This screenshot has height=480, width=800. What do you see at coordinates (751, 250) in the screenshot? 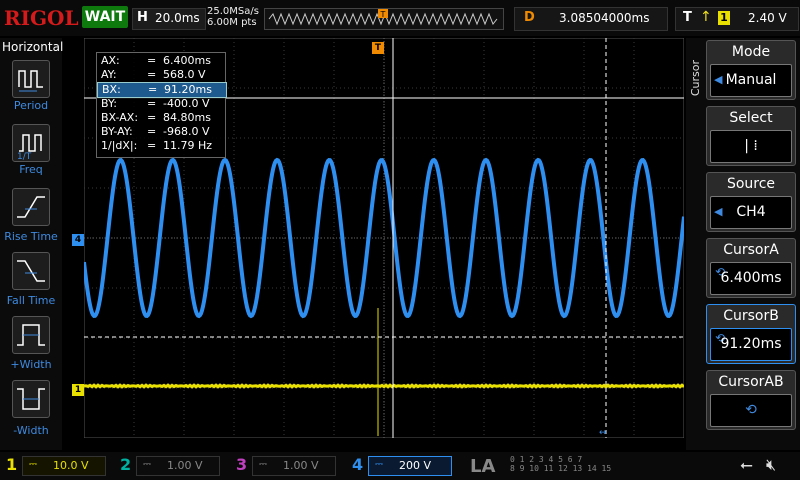
I see `cursor-a-label: CursorA` at bounding box center [751, 250].